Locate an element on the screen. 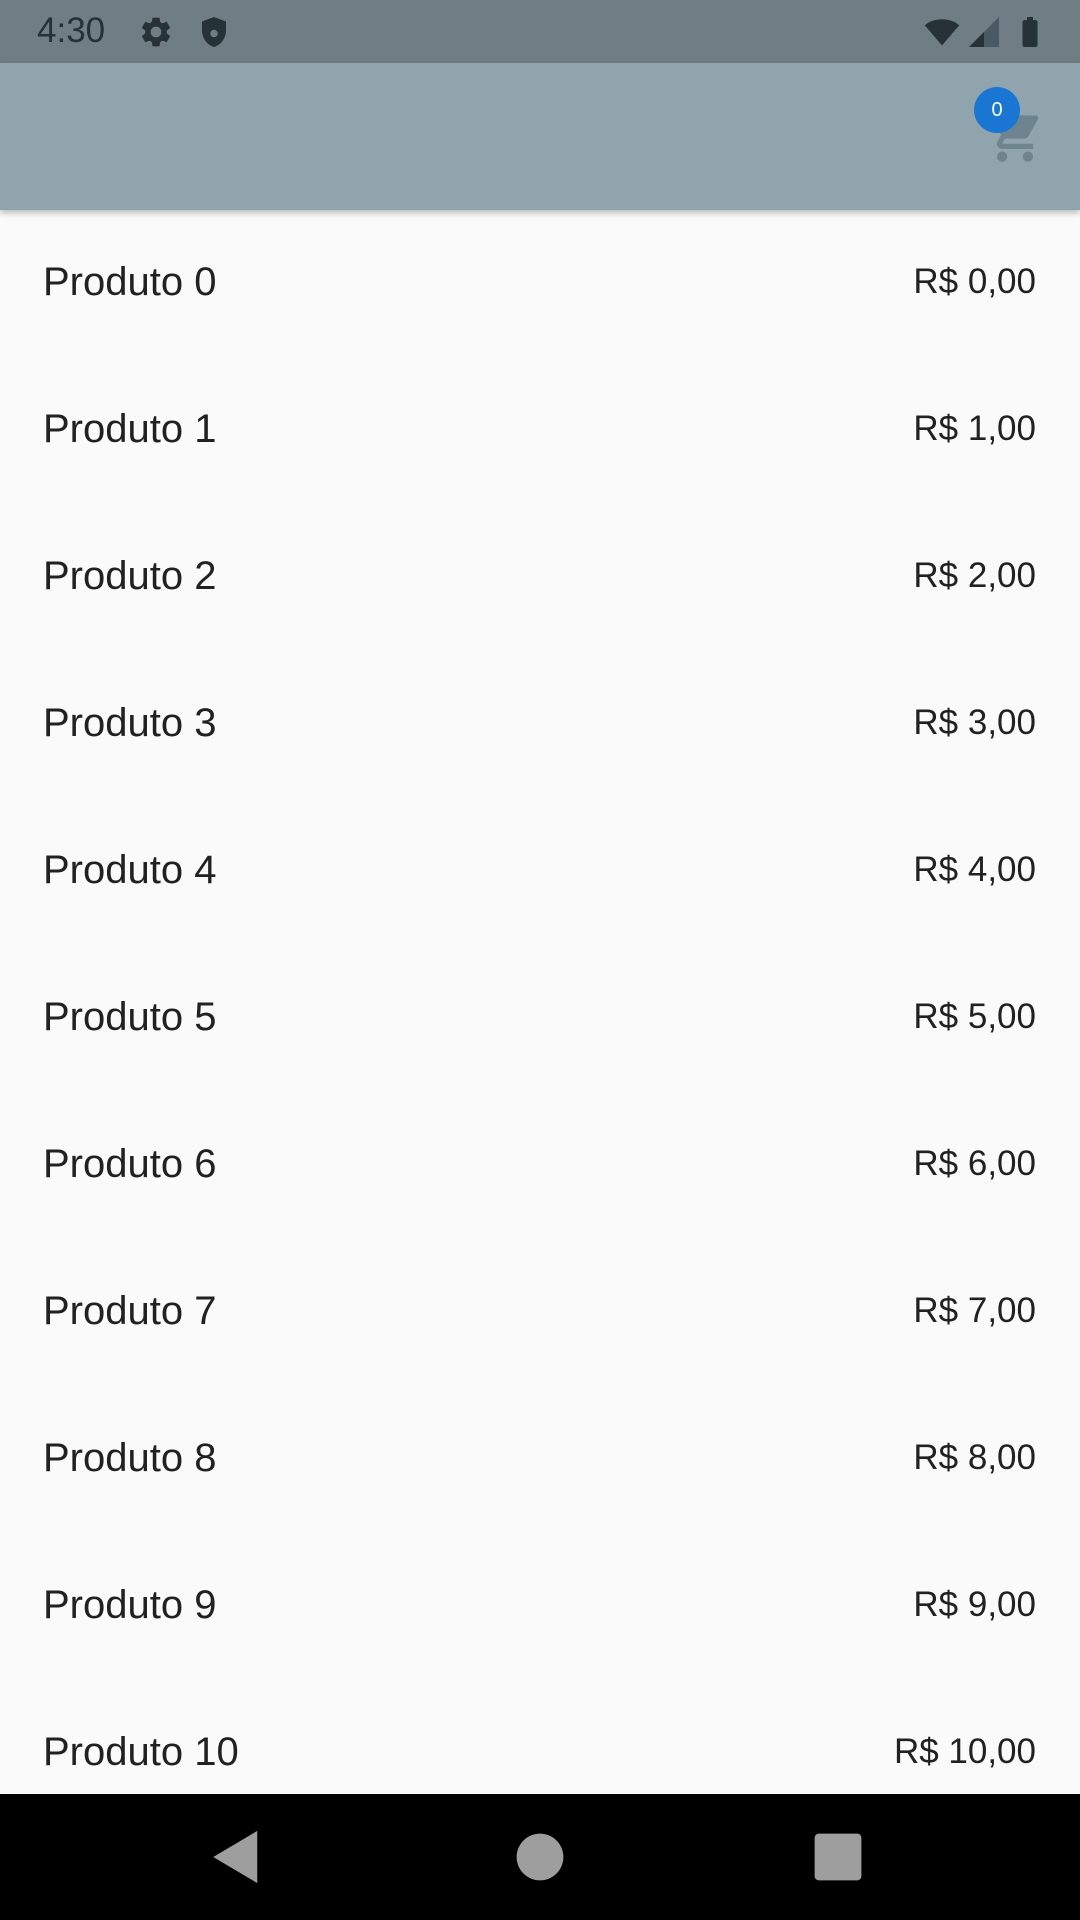 This screenshot has height=1920, width=1080. product-price: R$ 1,00 is located at coordinates (974, 428).